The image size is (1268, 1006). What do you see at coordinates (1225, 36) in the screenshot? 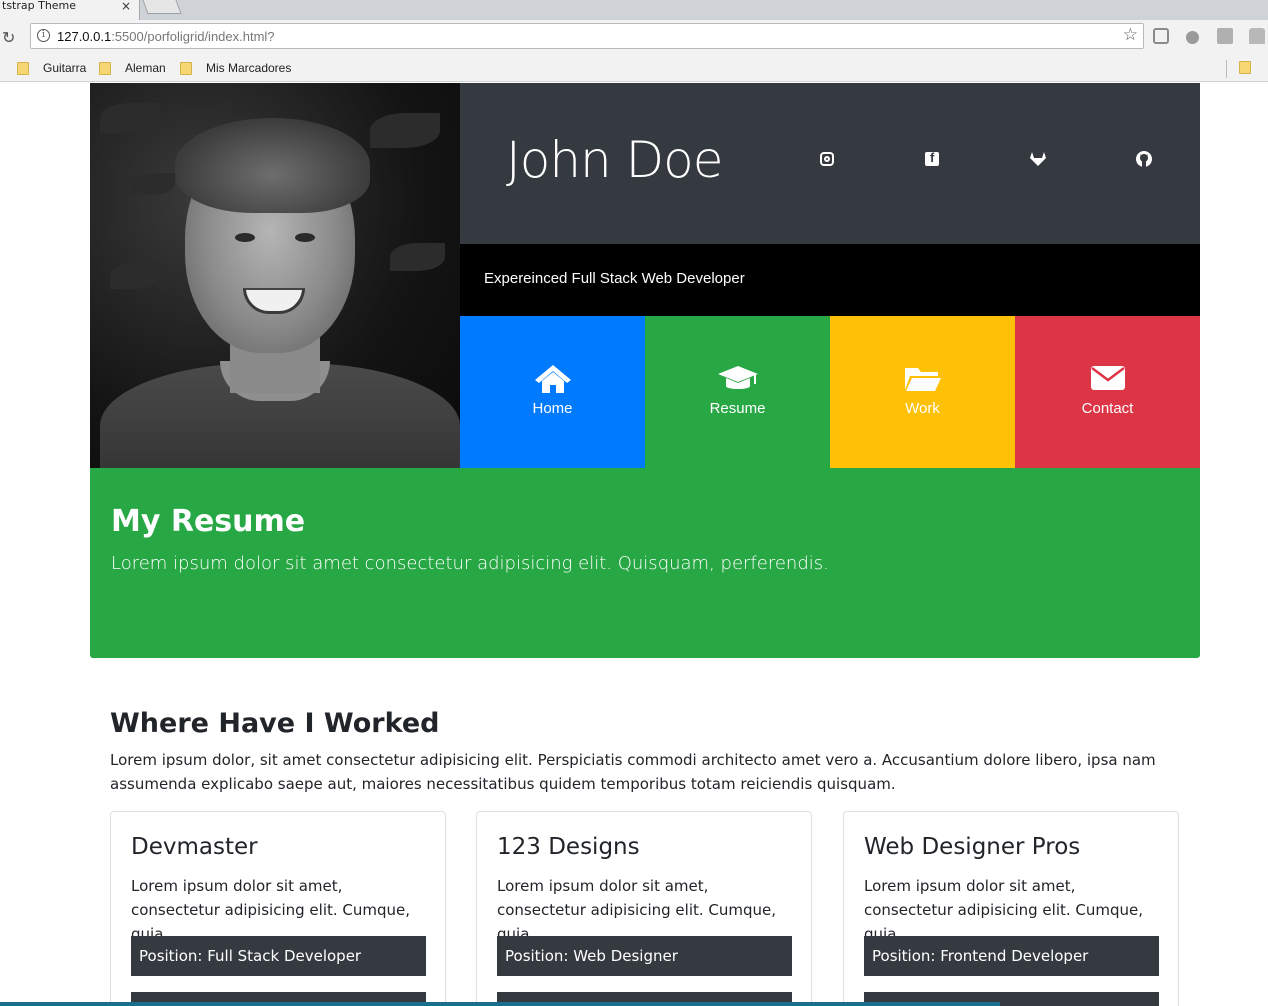
I see `pdf-extension-icon` at bounding box center [1225, 36].